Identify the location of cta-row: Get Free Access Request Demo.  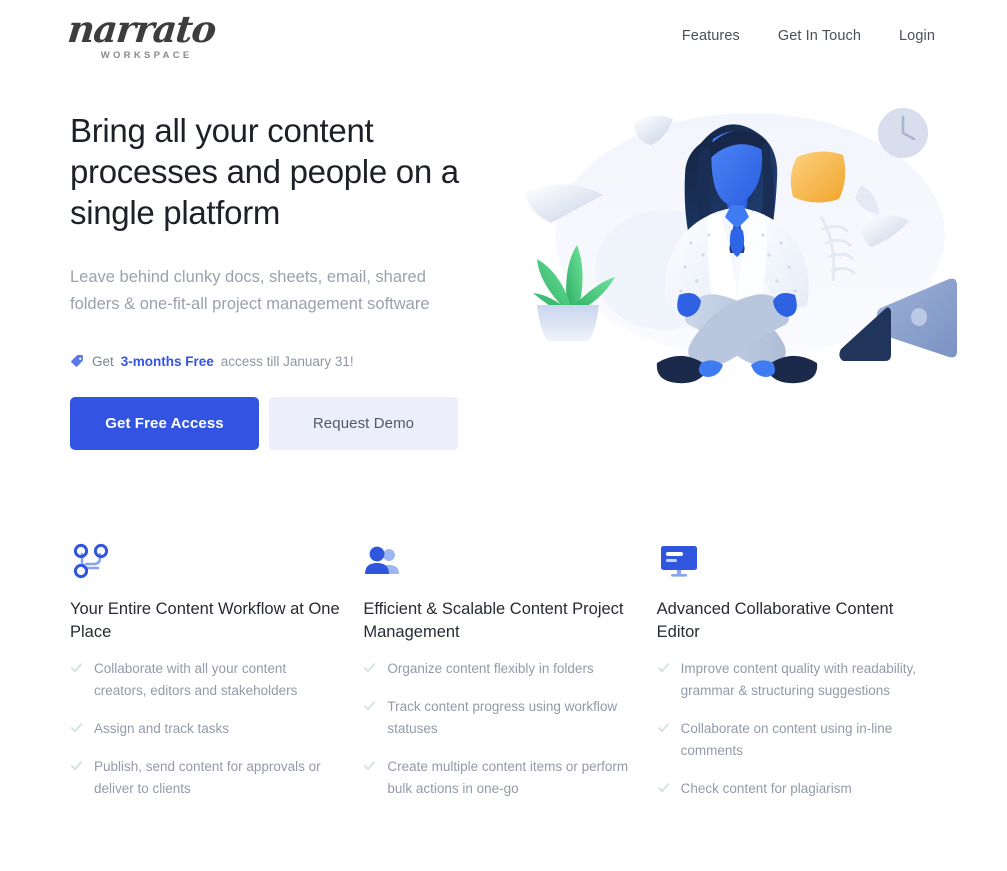
(280, 423).